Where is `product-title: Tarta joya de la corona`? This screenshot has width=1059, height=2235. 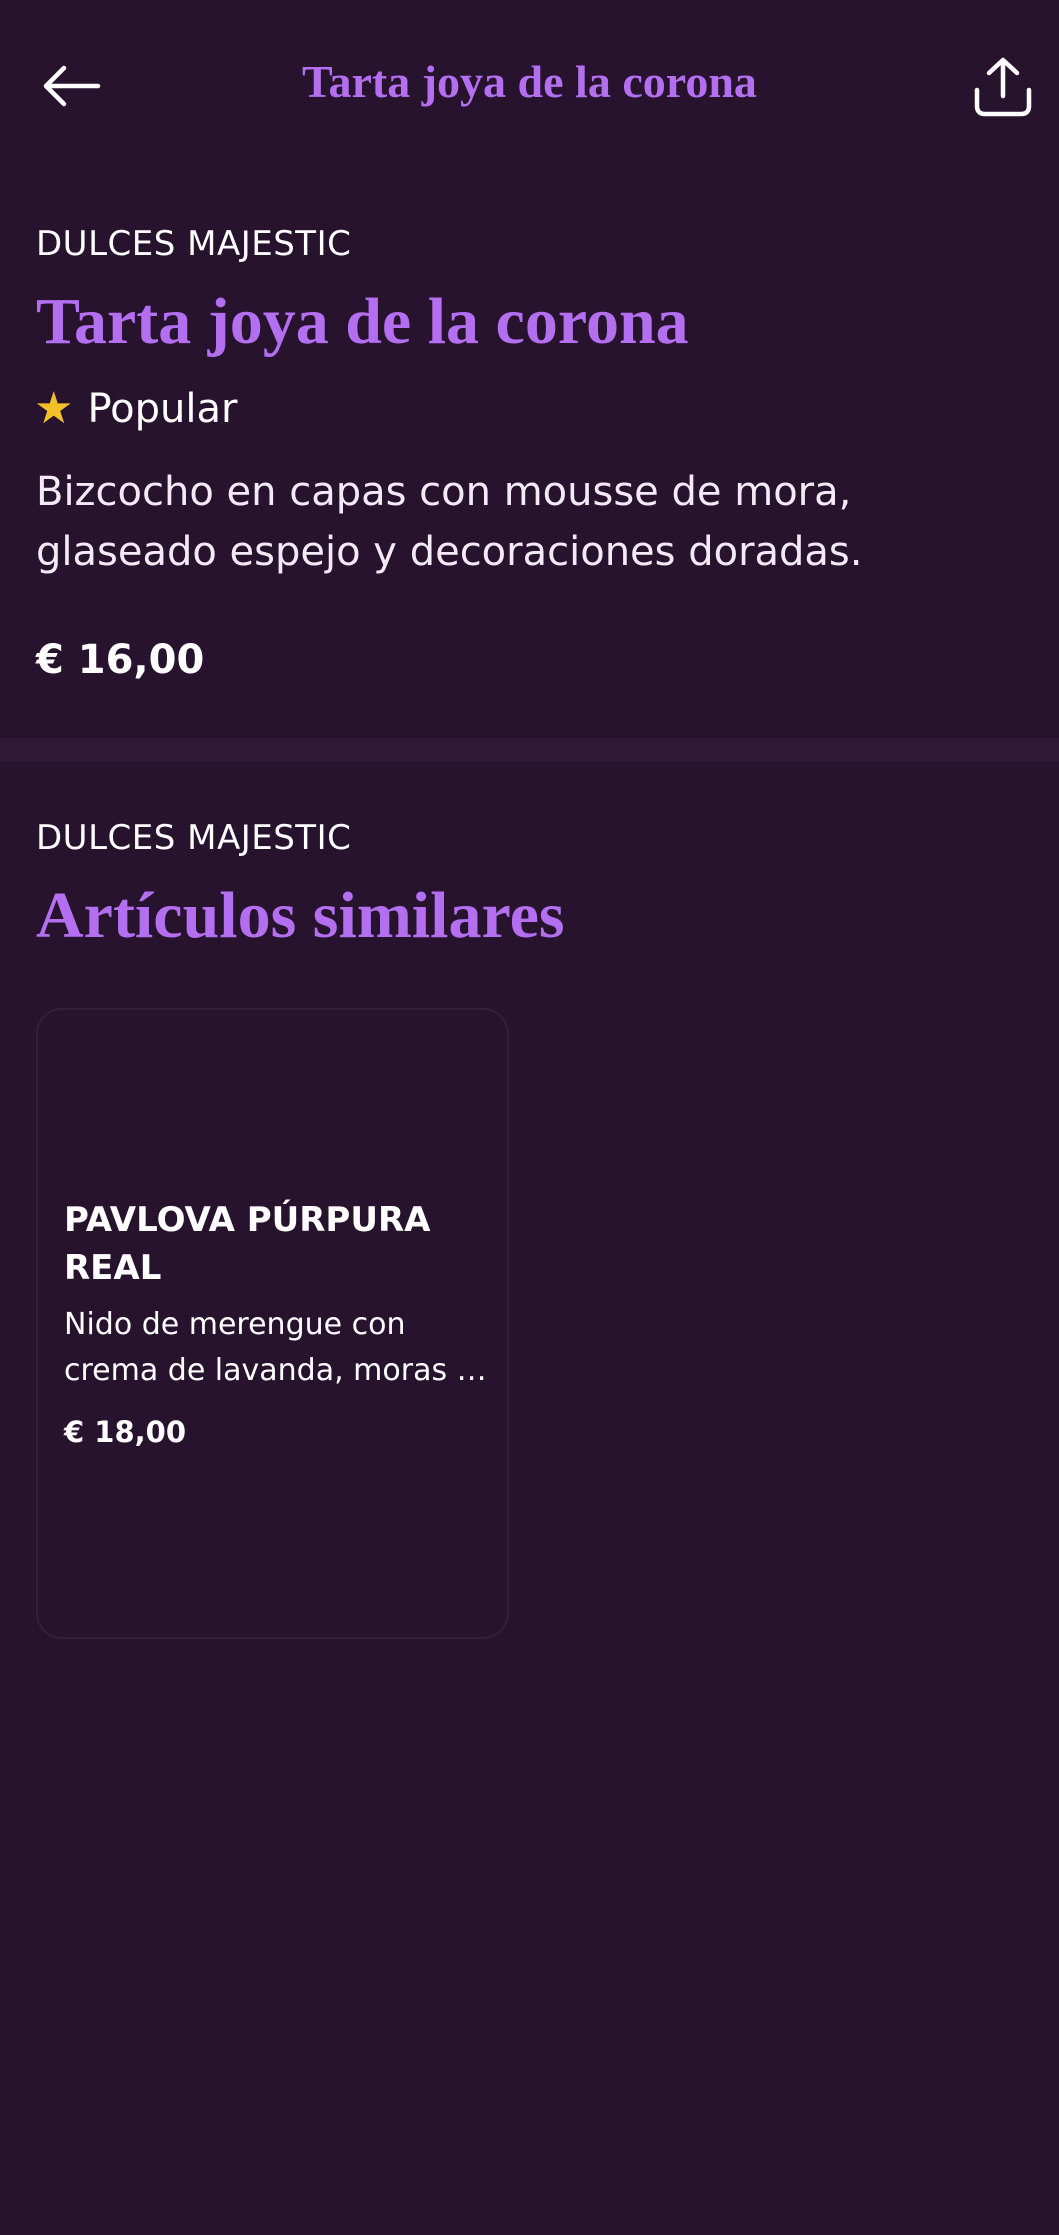 product-title: Tarta joya de la corona is located at coordinates (362, 321).